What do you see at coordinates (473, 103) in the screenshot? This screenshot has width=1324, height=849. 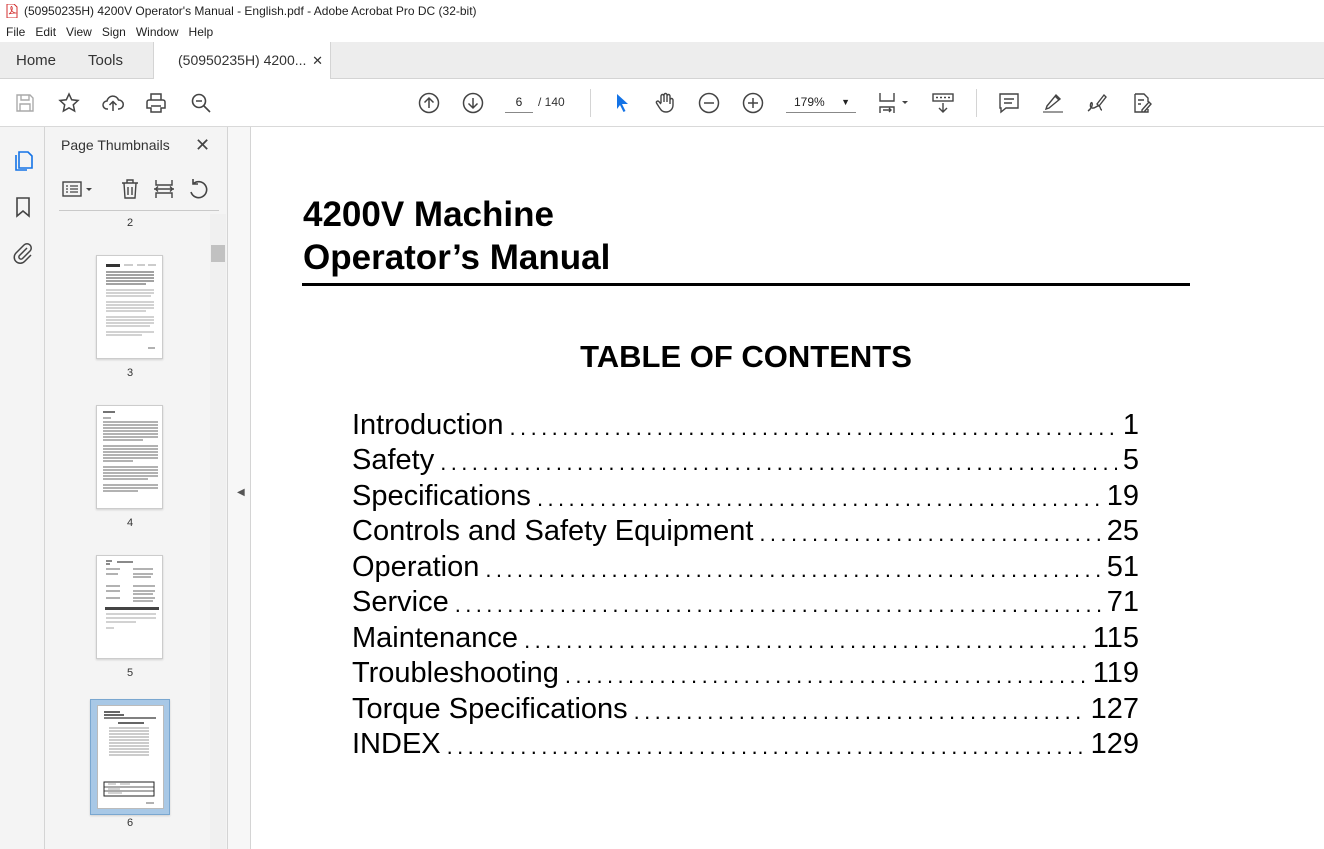 I see `next-page-icon` at bounding box center [473, 103].